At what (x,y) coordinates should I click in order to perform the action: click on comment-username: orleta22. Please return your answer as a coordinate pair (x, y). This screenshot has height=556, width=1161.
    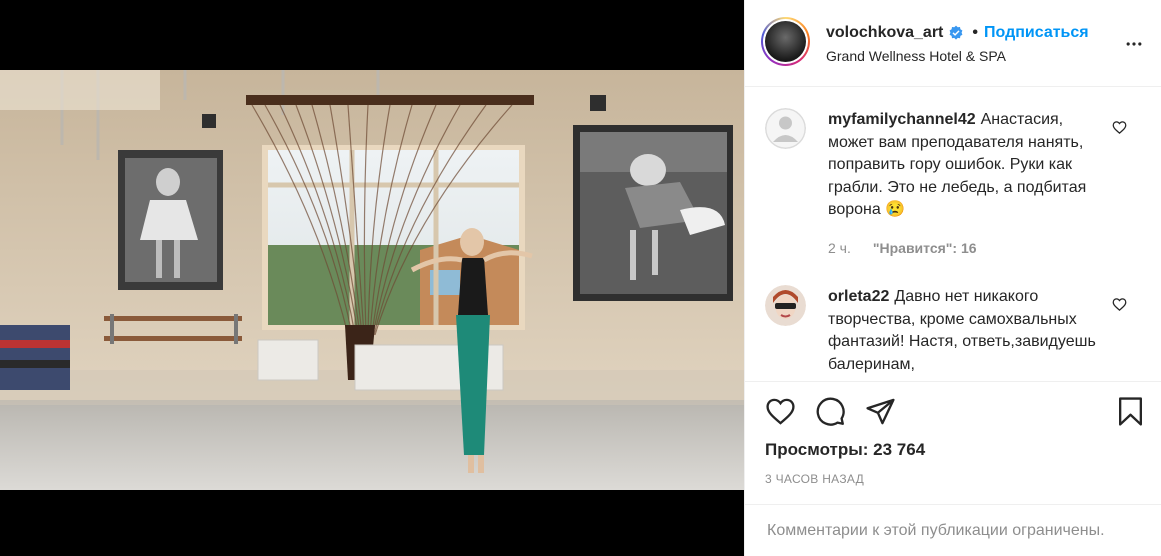
    Looking at the image, I should click on (858, 296).